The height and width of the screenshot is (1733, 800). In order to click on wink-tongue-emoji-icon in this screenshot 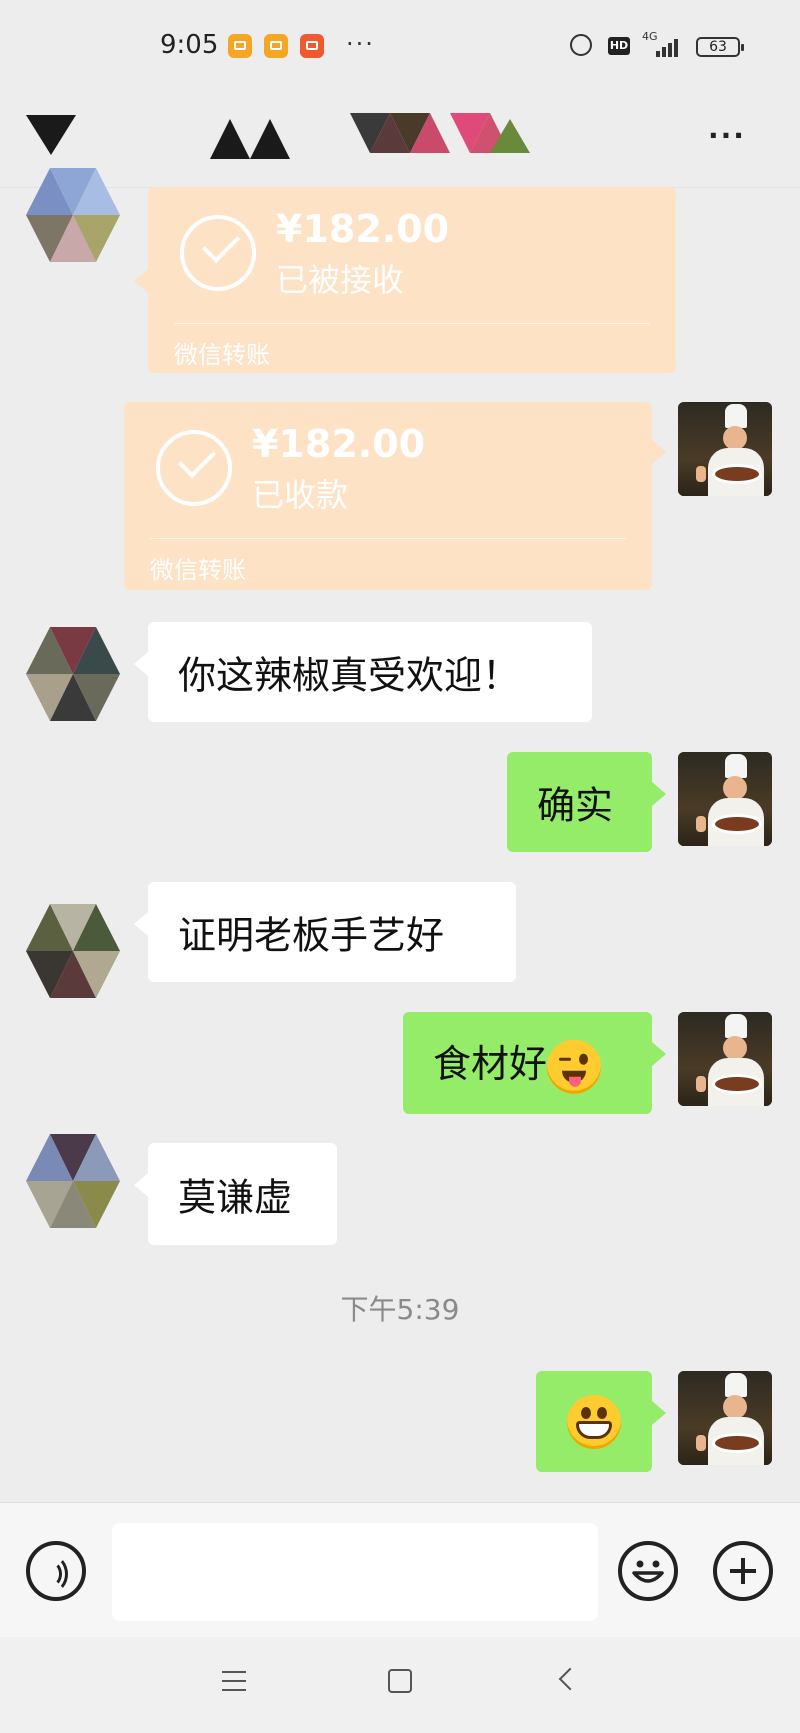, I will do `click(574, 1066)`.